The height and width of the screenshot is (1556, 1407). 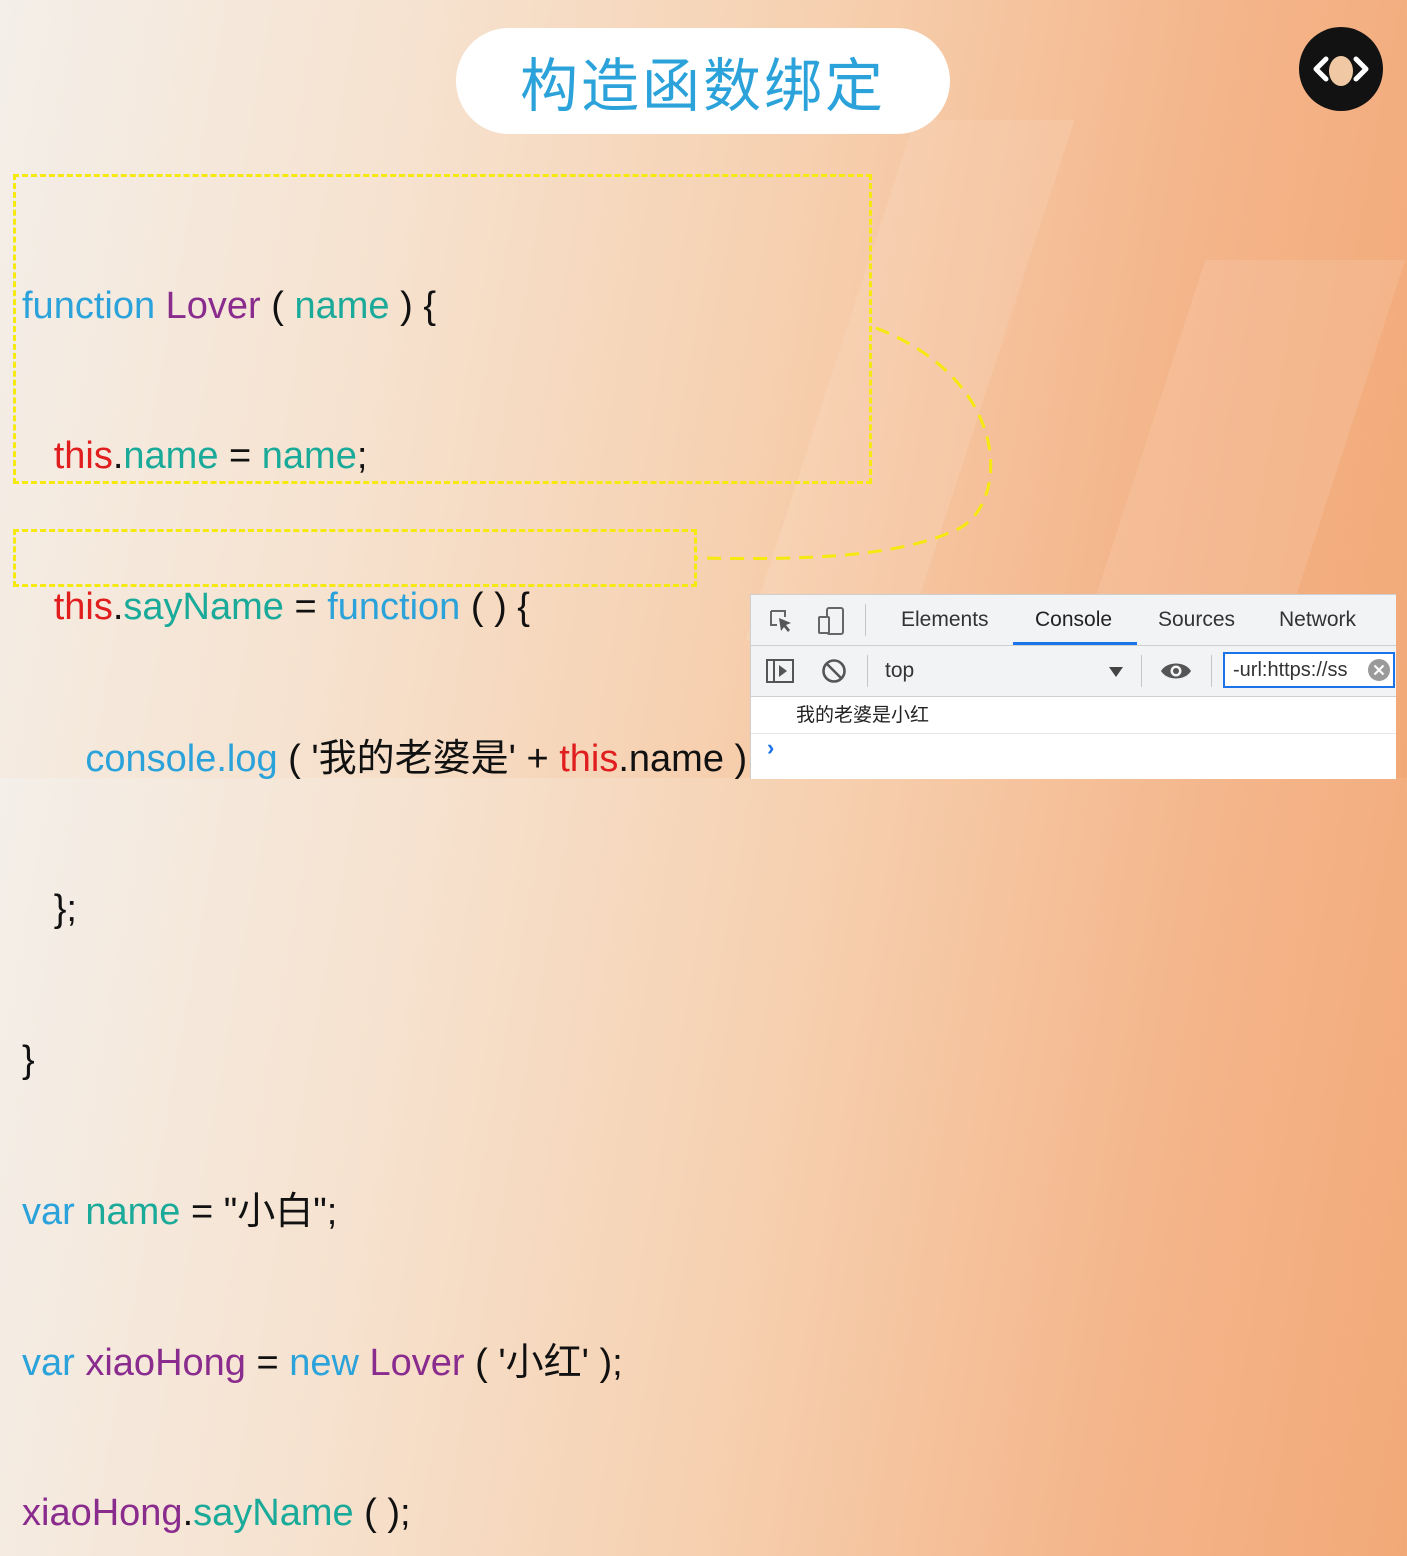 What do you see at coordinates (495, 607) in the screenshot?
I see `code-token: ( ) {` at bounding box center [495, 607].